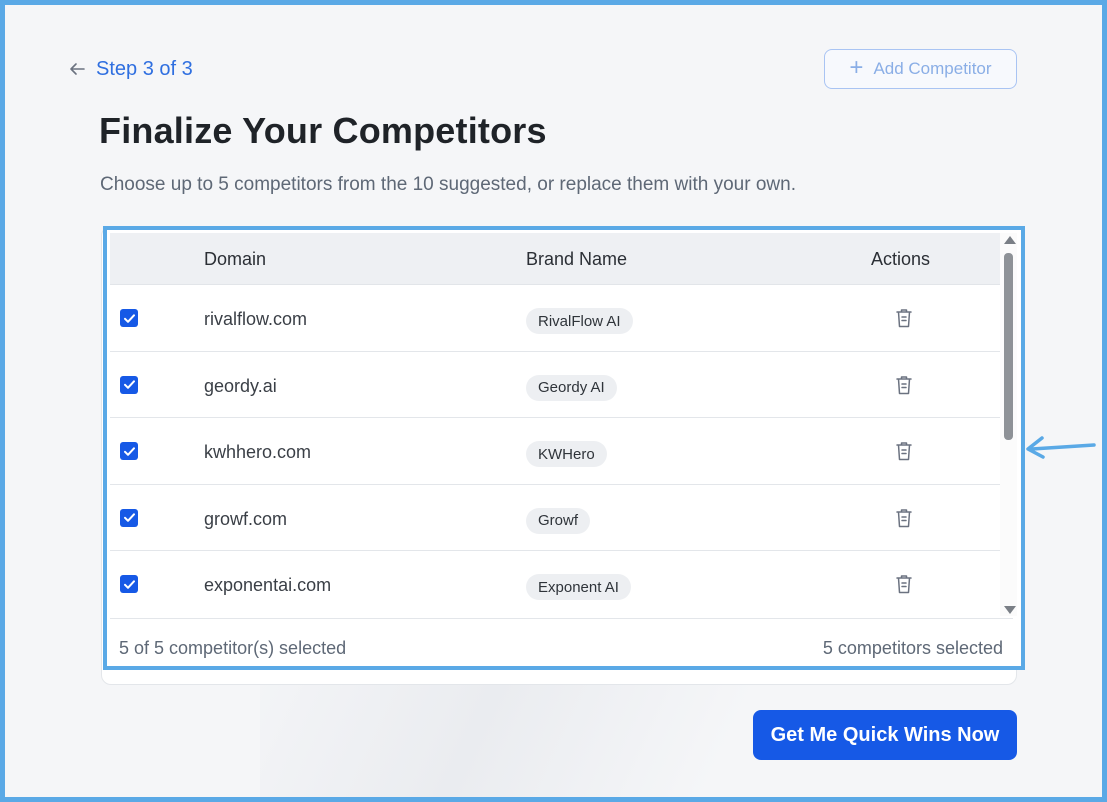  What do you see at coordinates (246, 518) in the screenshot?
I see `row-domain: growf.com` at bounding box center [246, 518].